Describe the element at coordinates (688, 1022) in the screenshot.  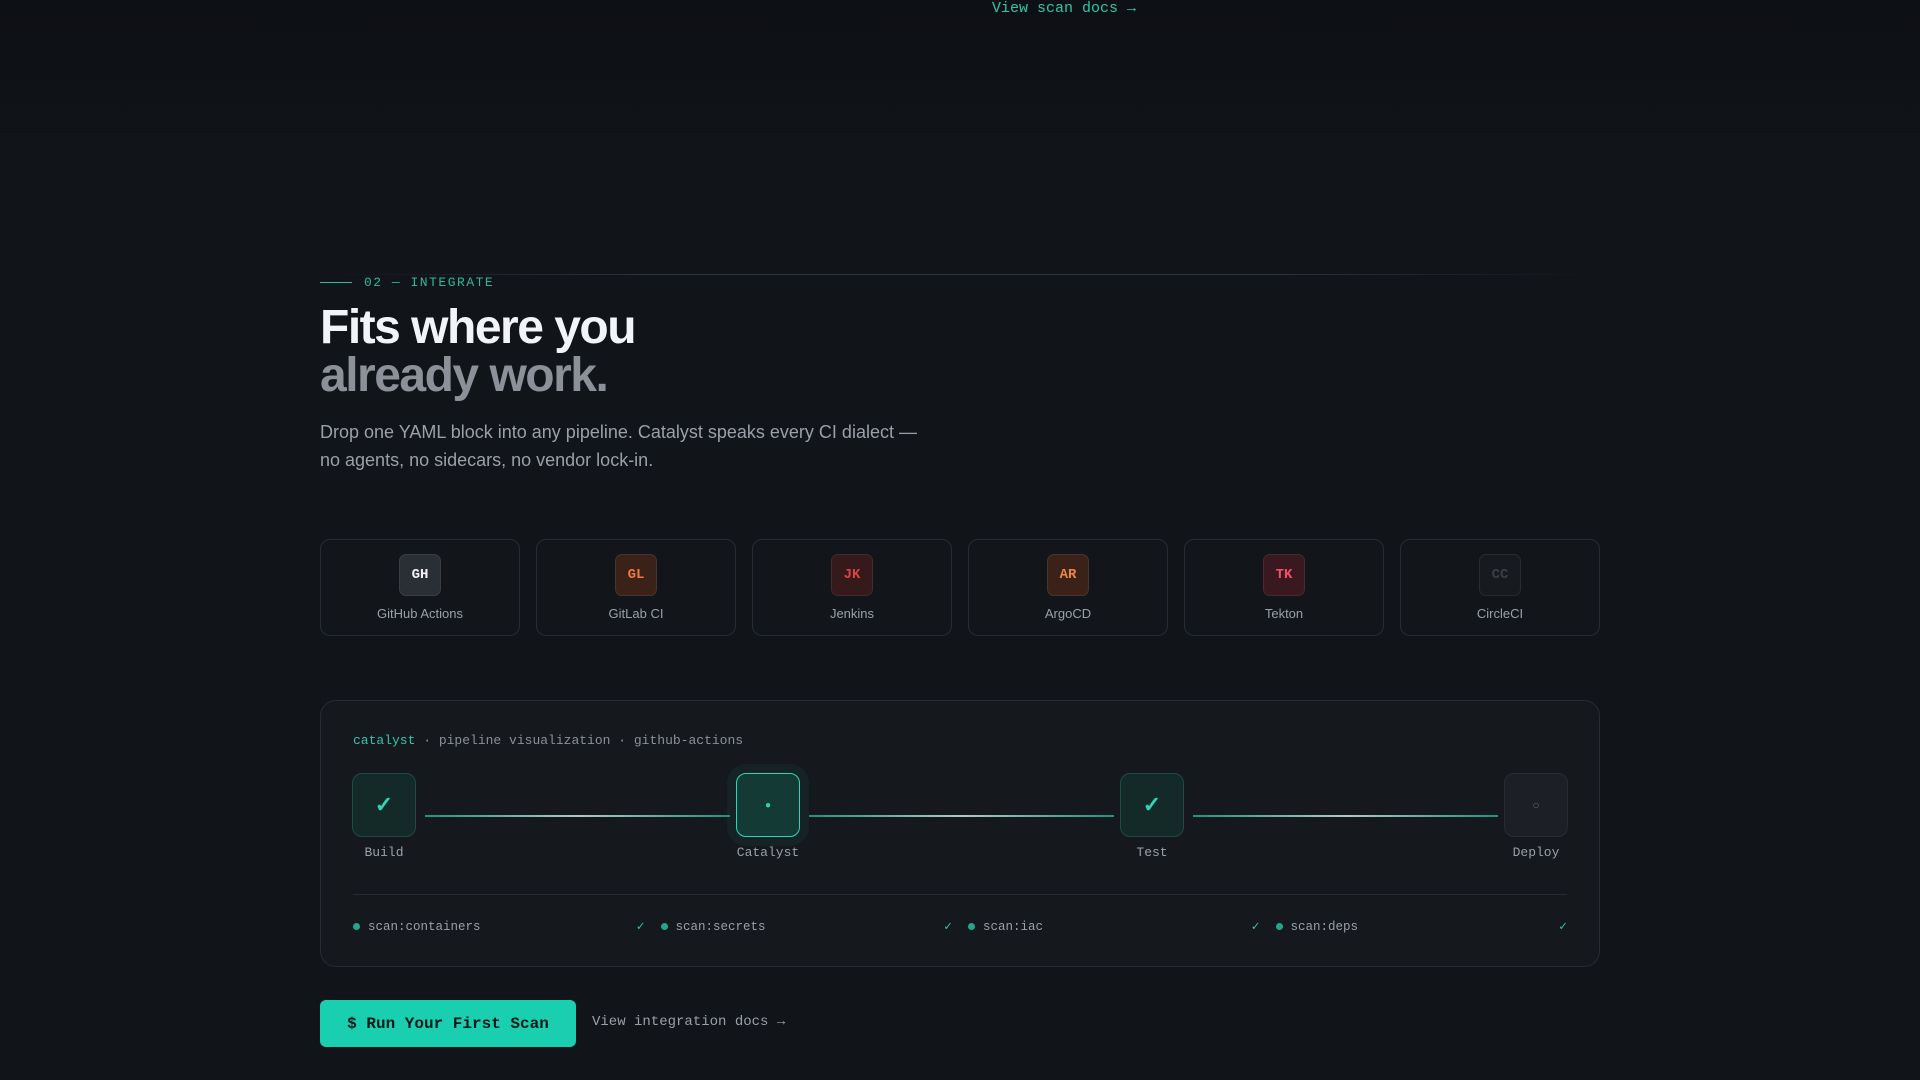
I see `view-integration-docs-link: View integration docs →` at that location.